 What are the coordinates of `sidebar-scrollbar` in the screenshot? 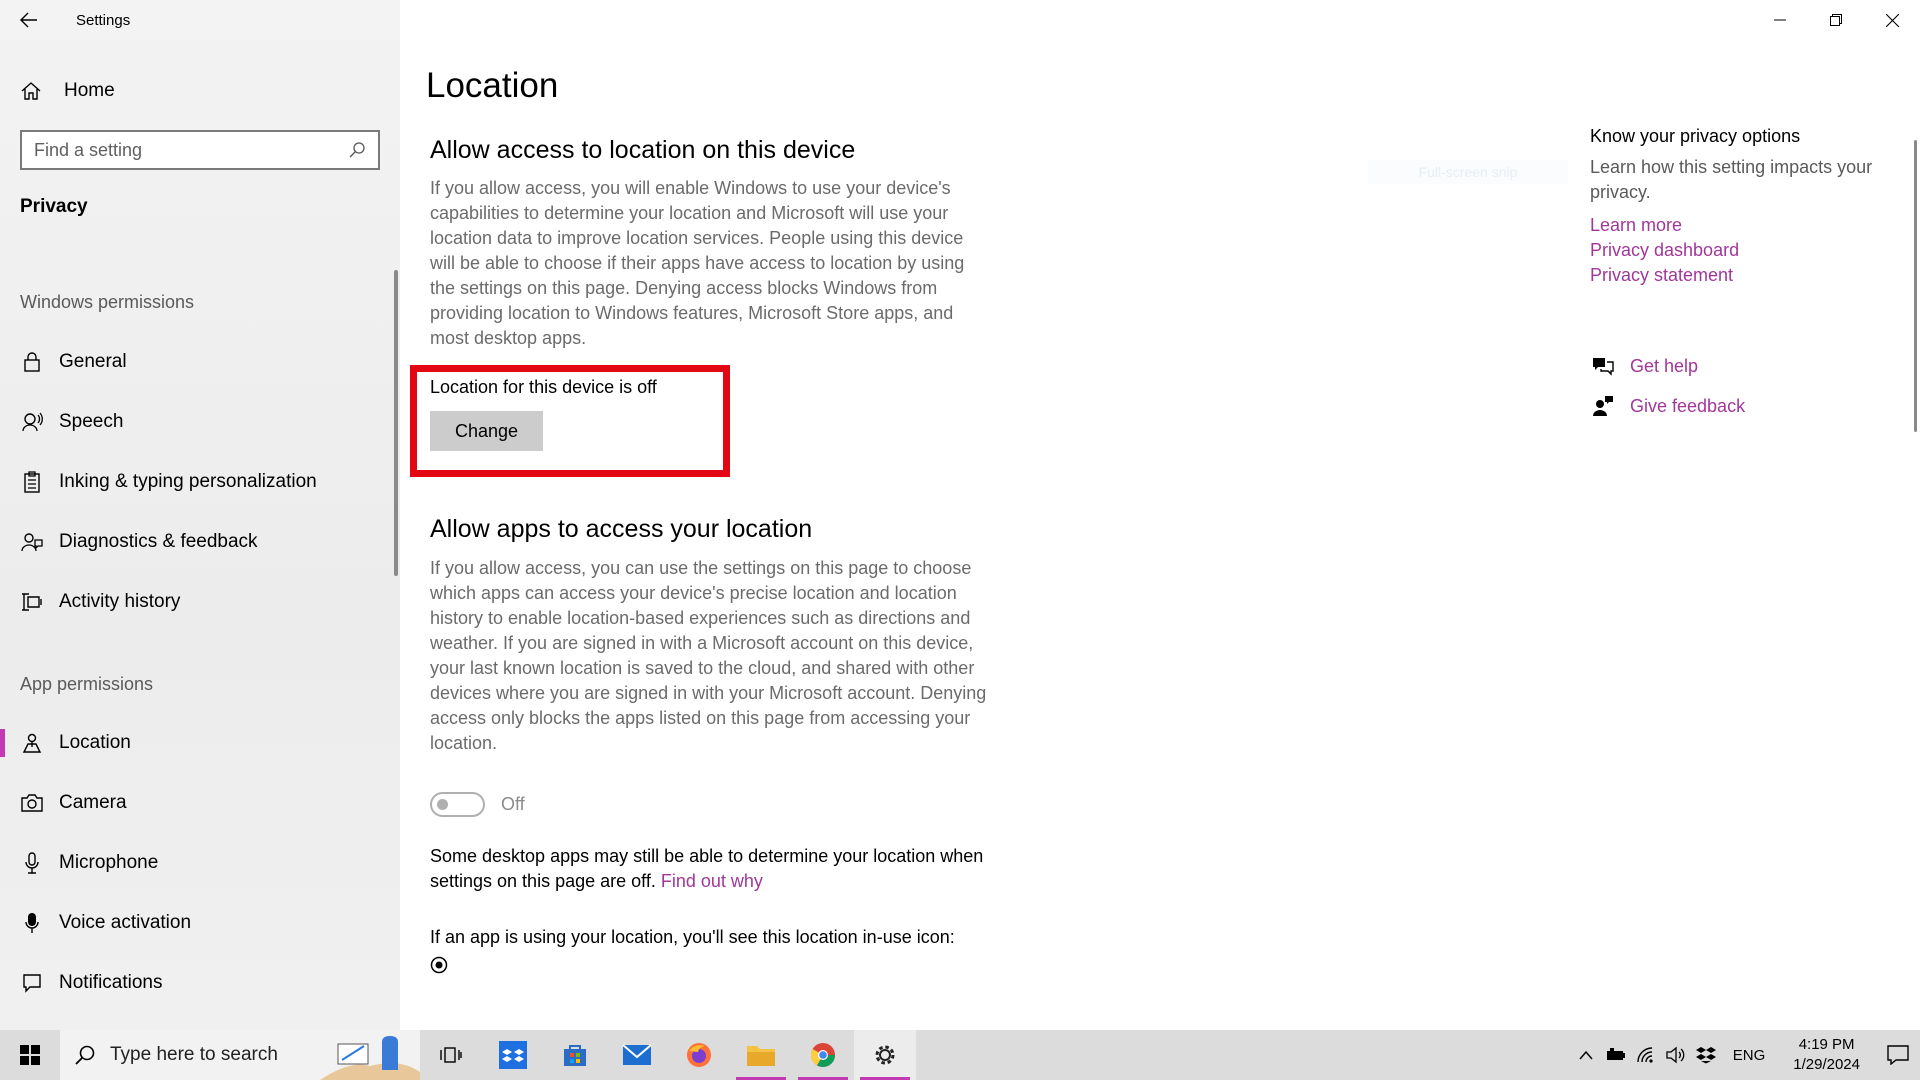 It's located at (396, 423).